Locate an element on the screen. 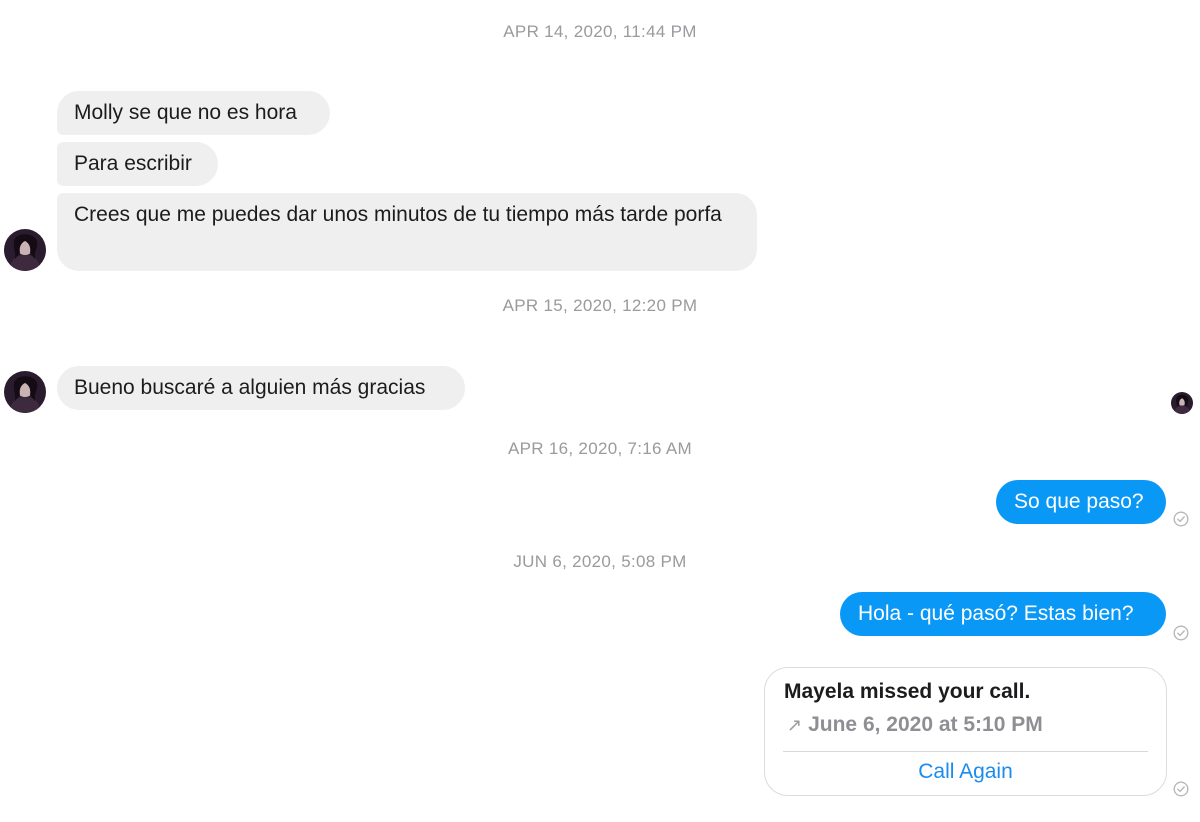 This screenshot has height=822, width=1200. seen-by-avatar is located at coordinates (1182, 403).